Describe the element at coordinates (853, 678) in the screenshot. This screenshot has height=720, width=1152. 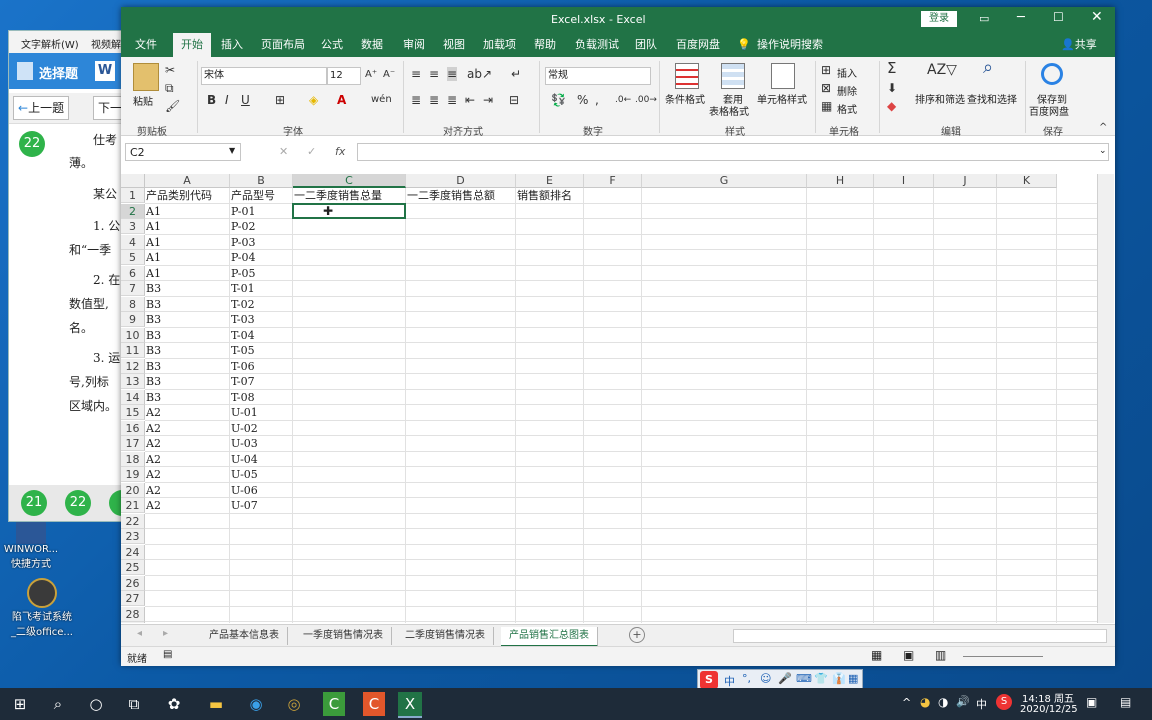
I see `menu-icon: ▦` at that location.